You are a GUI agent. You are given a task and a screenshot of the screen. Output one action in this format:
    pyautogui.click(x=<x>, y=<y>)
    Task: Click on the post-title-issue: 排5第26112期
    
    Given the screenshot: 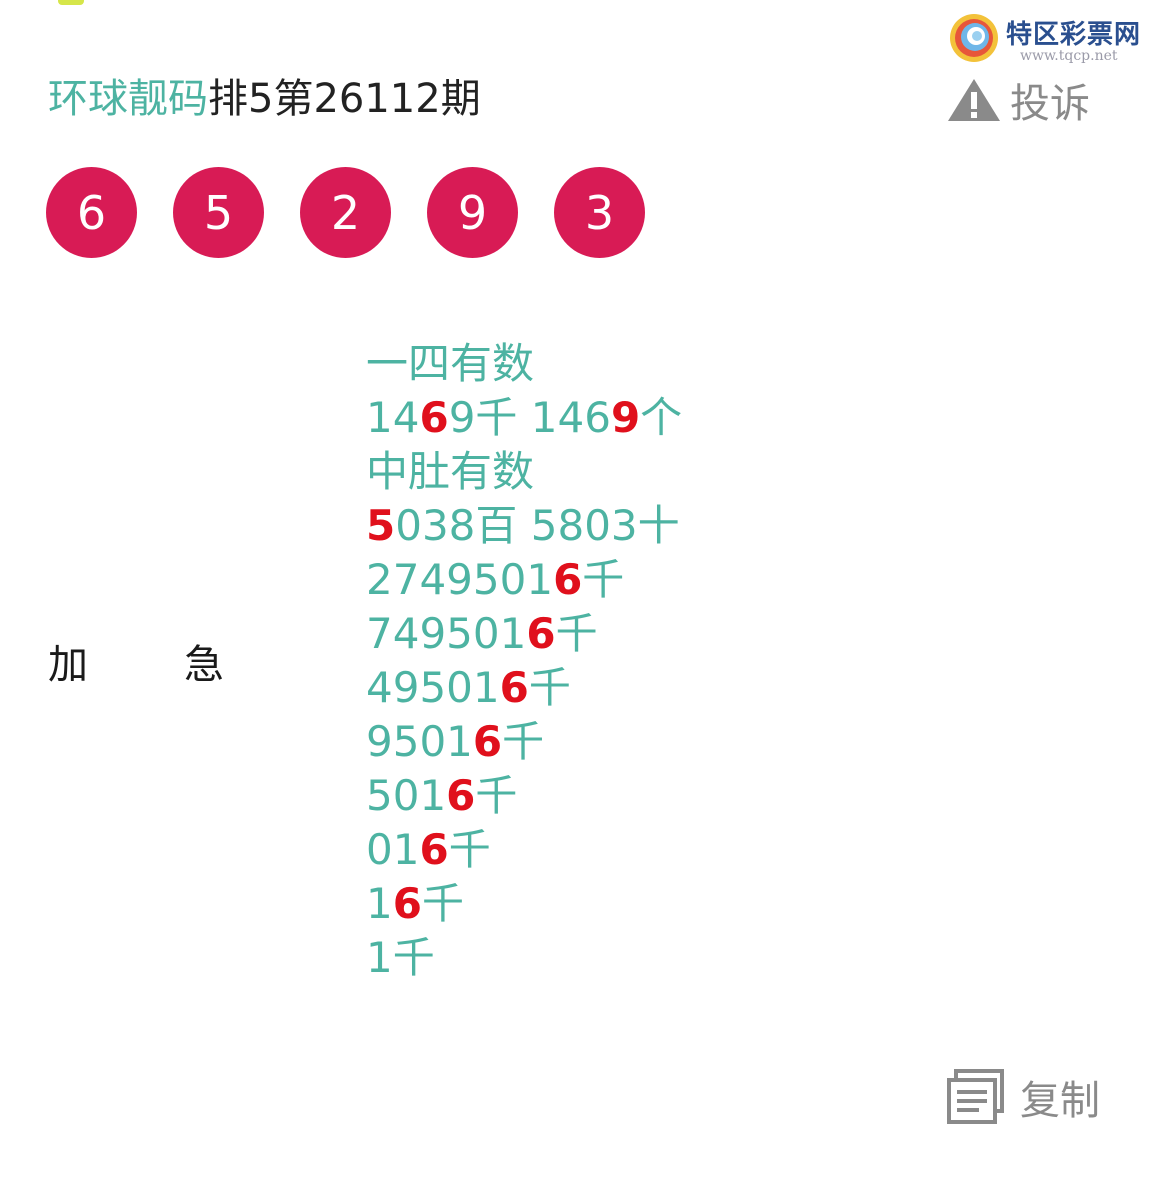 What is the action you would take?
    pyautogui.click(x=344, y=99)
    